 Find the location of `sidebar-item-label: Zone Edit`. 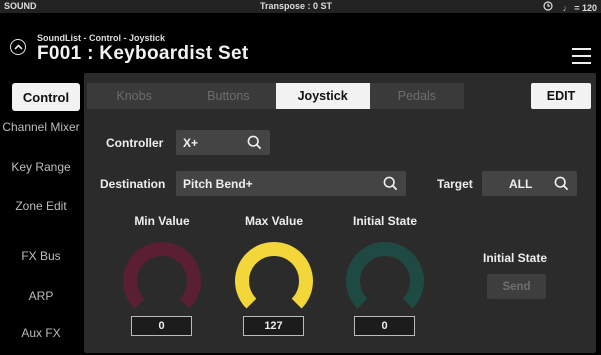

sidebar-item-label: Zone Edit is located at coordinates (41, 206).